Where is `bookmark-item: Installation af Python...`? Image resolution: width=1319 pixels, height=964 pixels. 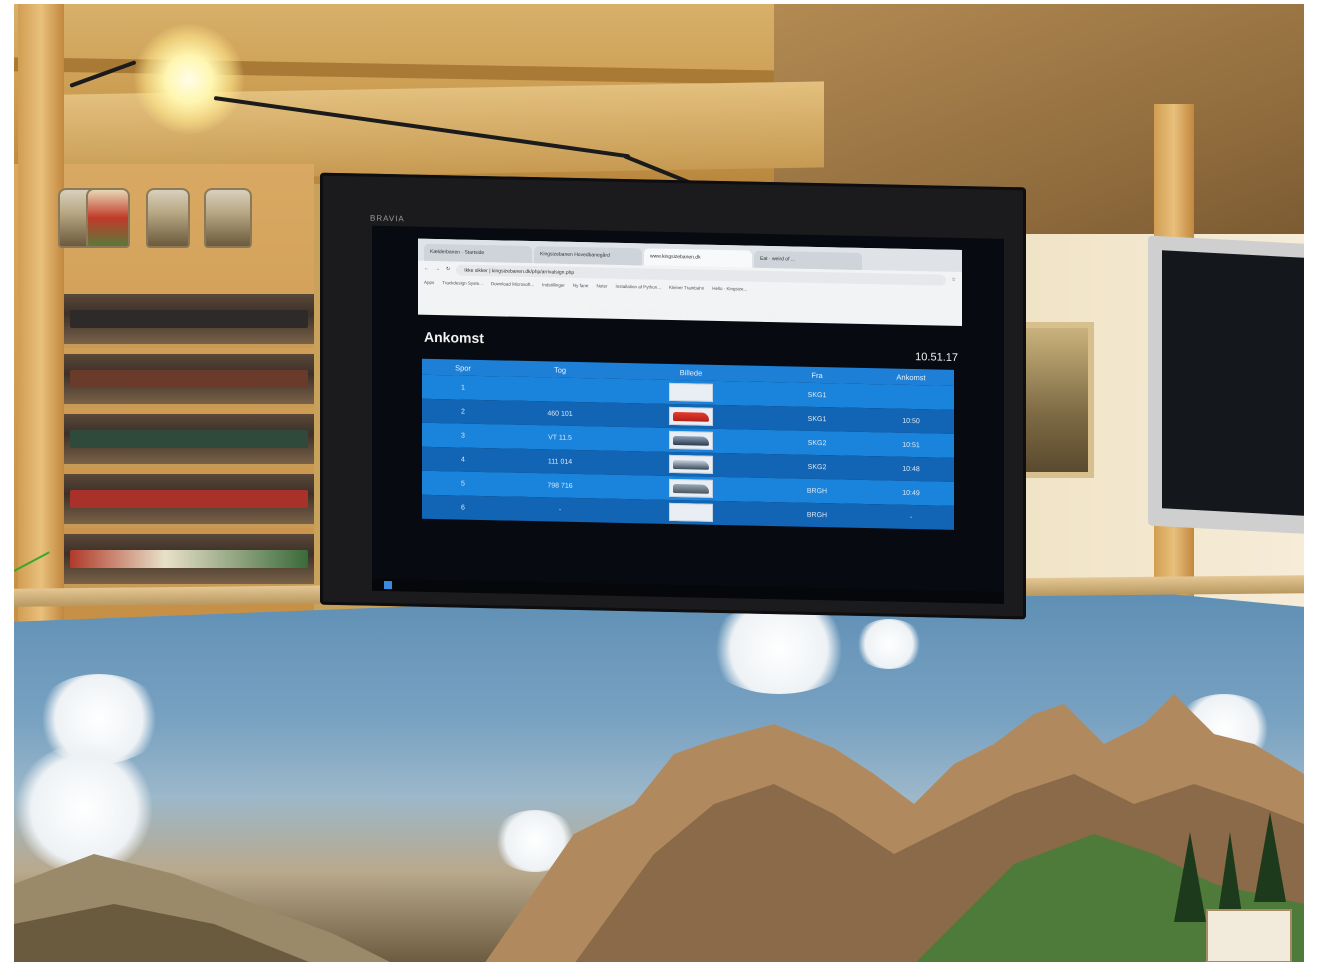
bookmark-item: Installation af Python... is located at coordinates (638, 287).